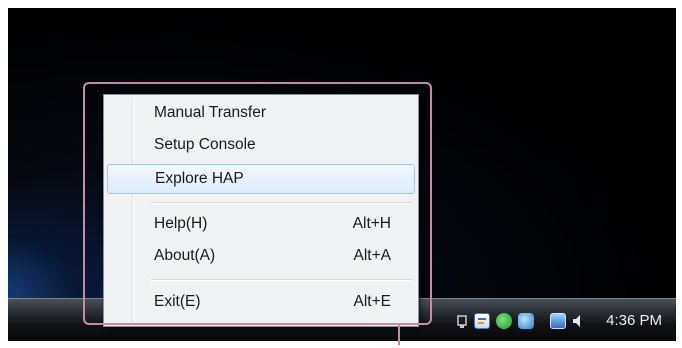 The height and width of the screenshot is (348, 682). What do you see at coordinates (462, 321) in the screenshot?
I see `network-icon` at bounding box center [462, 321].